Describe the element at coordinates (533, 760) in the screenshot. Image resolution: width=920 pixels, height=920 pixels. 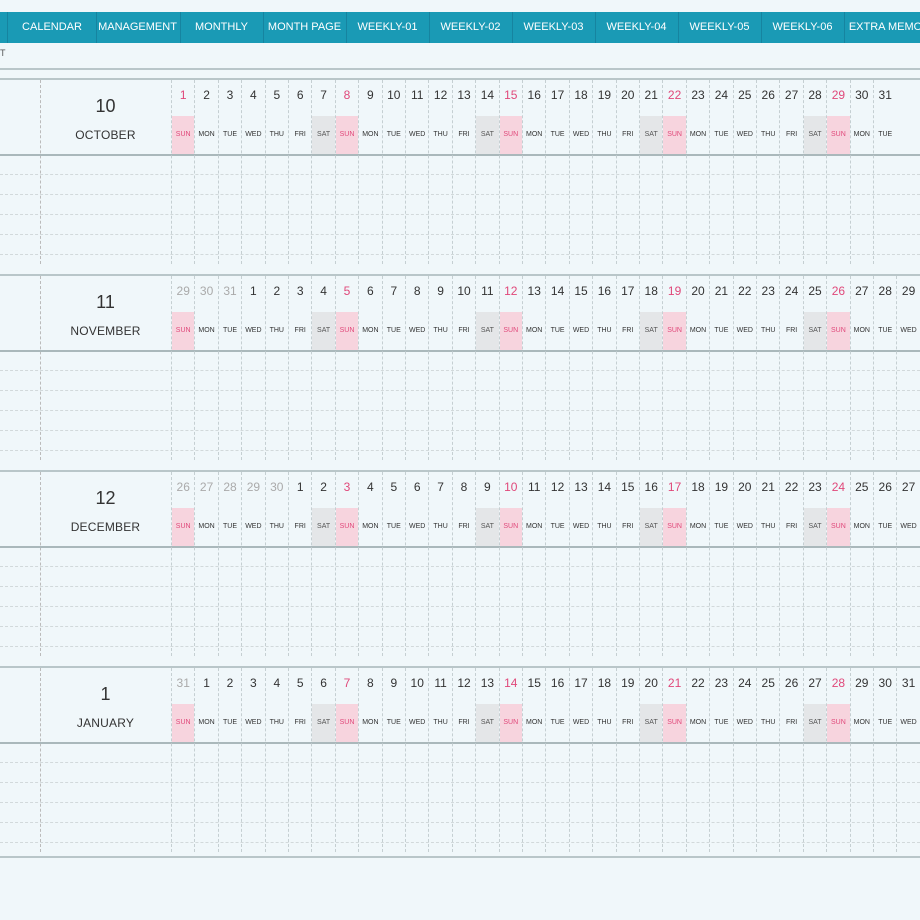
I see `day-column: 15 MON` at that location.